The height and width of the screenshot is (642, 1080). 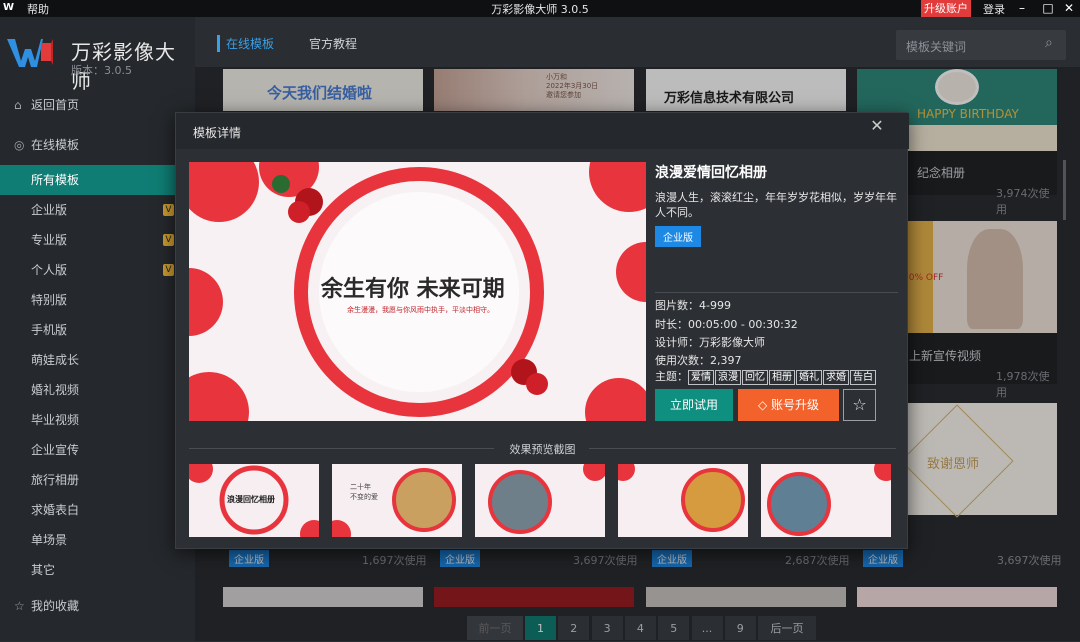 I want to click on window-title: 万彩影像大师 3.0.5, so click(x=540, y=9).